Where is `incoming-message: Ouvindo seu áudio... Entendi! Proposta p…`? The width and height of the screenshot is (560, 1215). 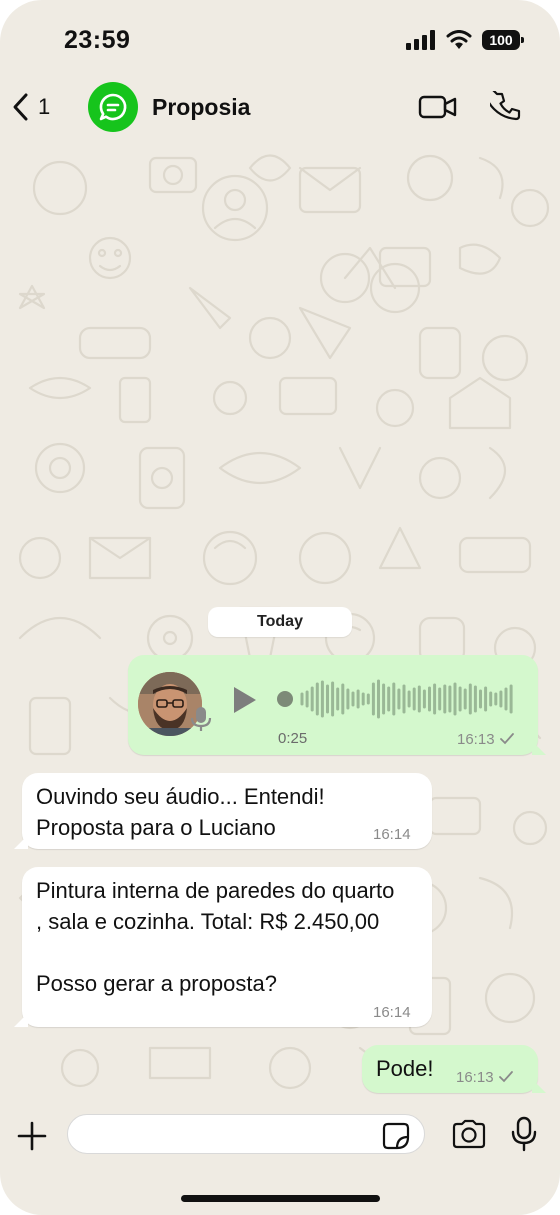 incoming-message: Ouvindo seu áudio... Entendi! Proposta p… is located at coordinates (223, 811).